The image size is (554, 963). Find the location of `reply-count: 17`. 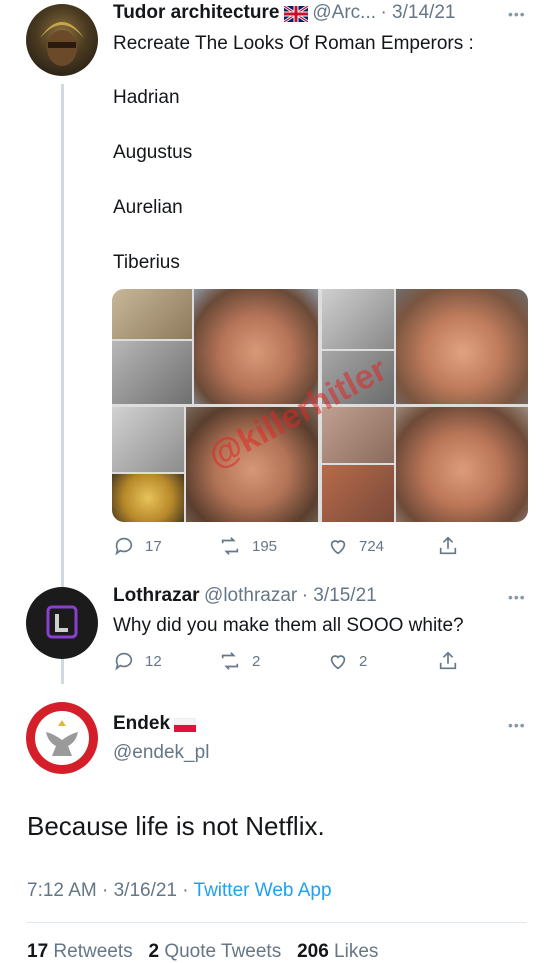

reply-count: 17 is located at coordinates (153, 546).